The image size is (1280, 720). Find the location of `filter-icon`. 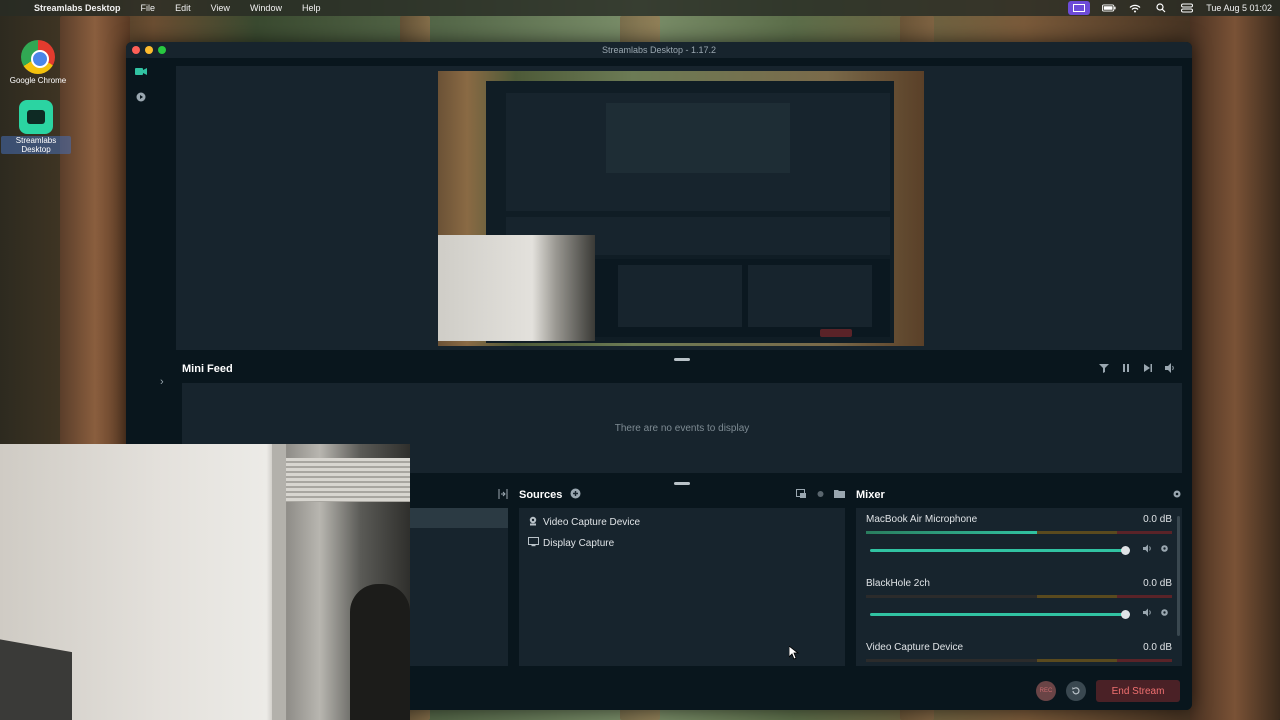

filter-icon is located at coordinates (1104, 369).